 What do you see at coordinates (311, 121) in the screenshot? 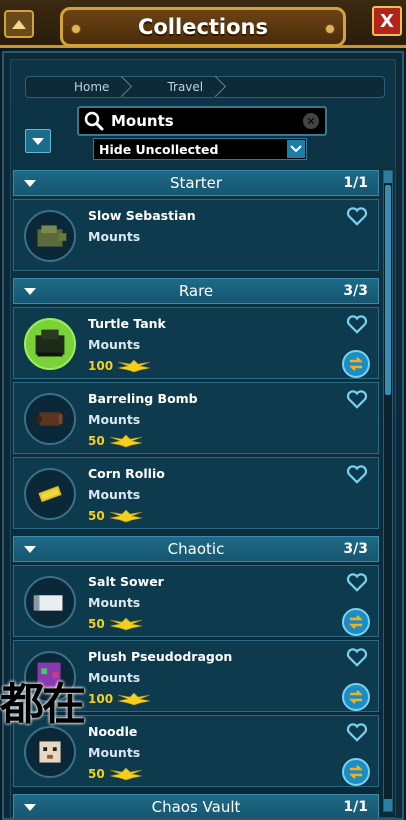
I see `clear-search-icon: ✕` at bounding box center [311, 121].